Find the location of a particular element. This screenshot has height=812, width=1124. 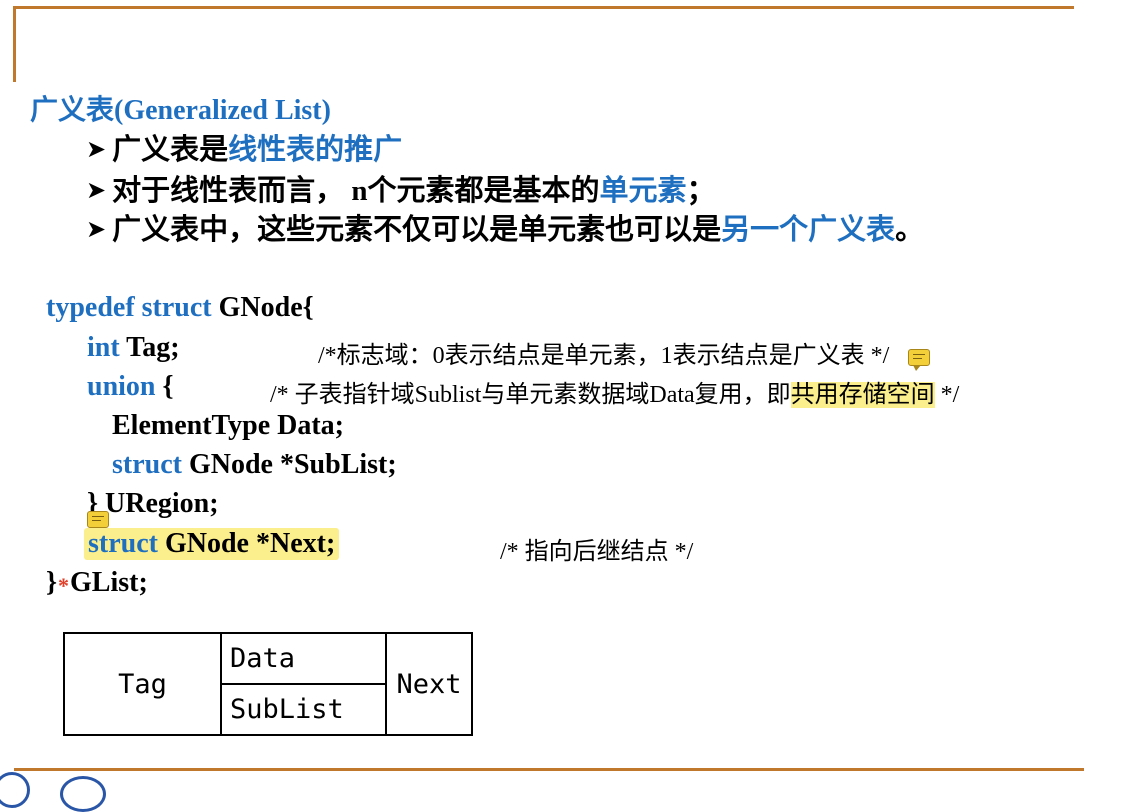

comment-tag: /*标志域：0表示结点是单元素，1表示结点是广义表 */ is located at coordinates (604, 356).